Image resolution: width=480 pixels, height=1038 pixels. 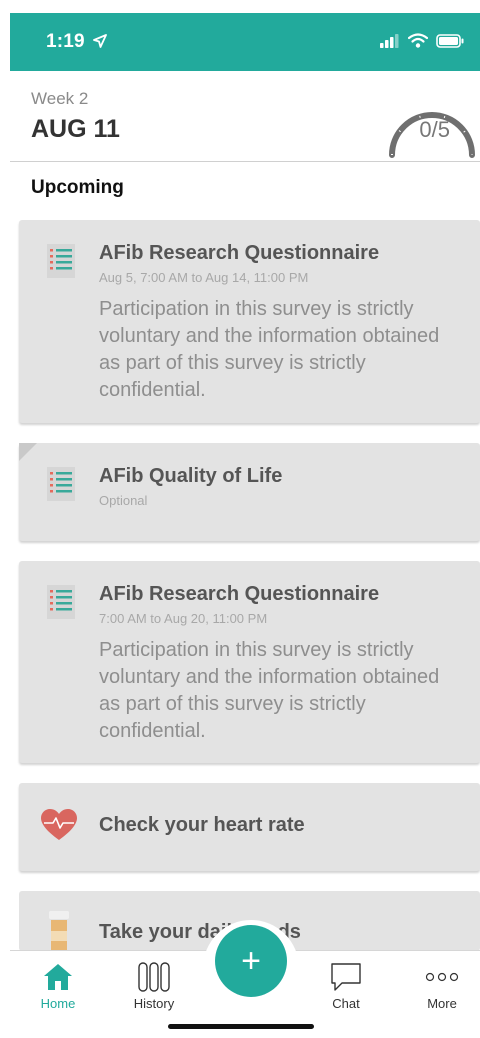 What do you see at coordinates (58, 1003) in the screenshot?
I see `tab-label: Home` at bounding box center [58, 1003].